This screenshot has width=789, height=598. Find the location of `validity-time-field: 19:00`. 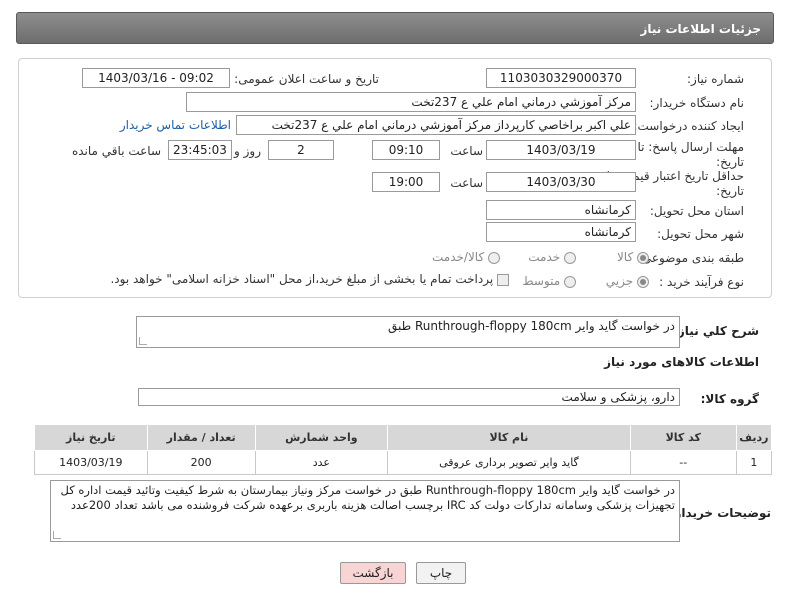

validity-time-field: 19:00 is located at coordinates (406, 182).